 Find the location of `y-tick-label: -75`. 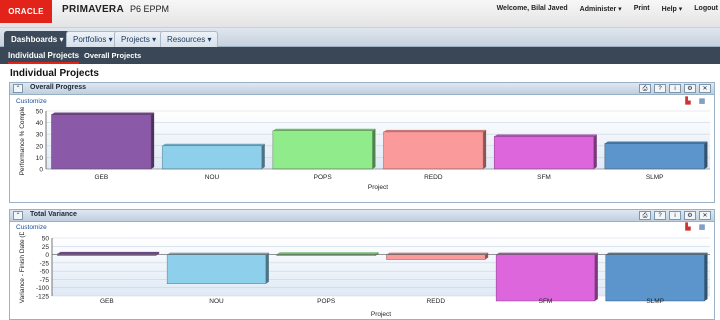

y-tick-label: -75 is located at coordinates (45, 280).